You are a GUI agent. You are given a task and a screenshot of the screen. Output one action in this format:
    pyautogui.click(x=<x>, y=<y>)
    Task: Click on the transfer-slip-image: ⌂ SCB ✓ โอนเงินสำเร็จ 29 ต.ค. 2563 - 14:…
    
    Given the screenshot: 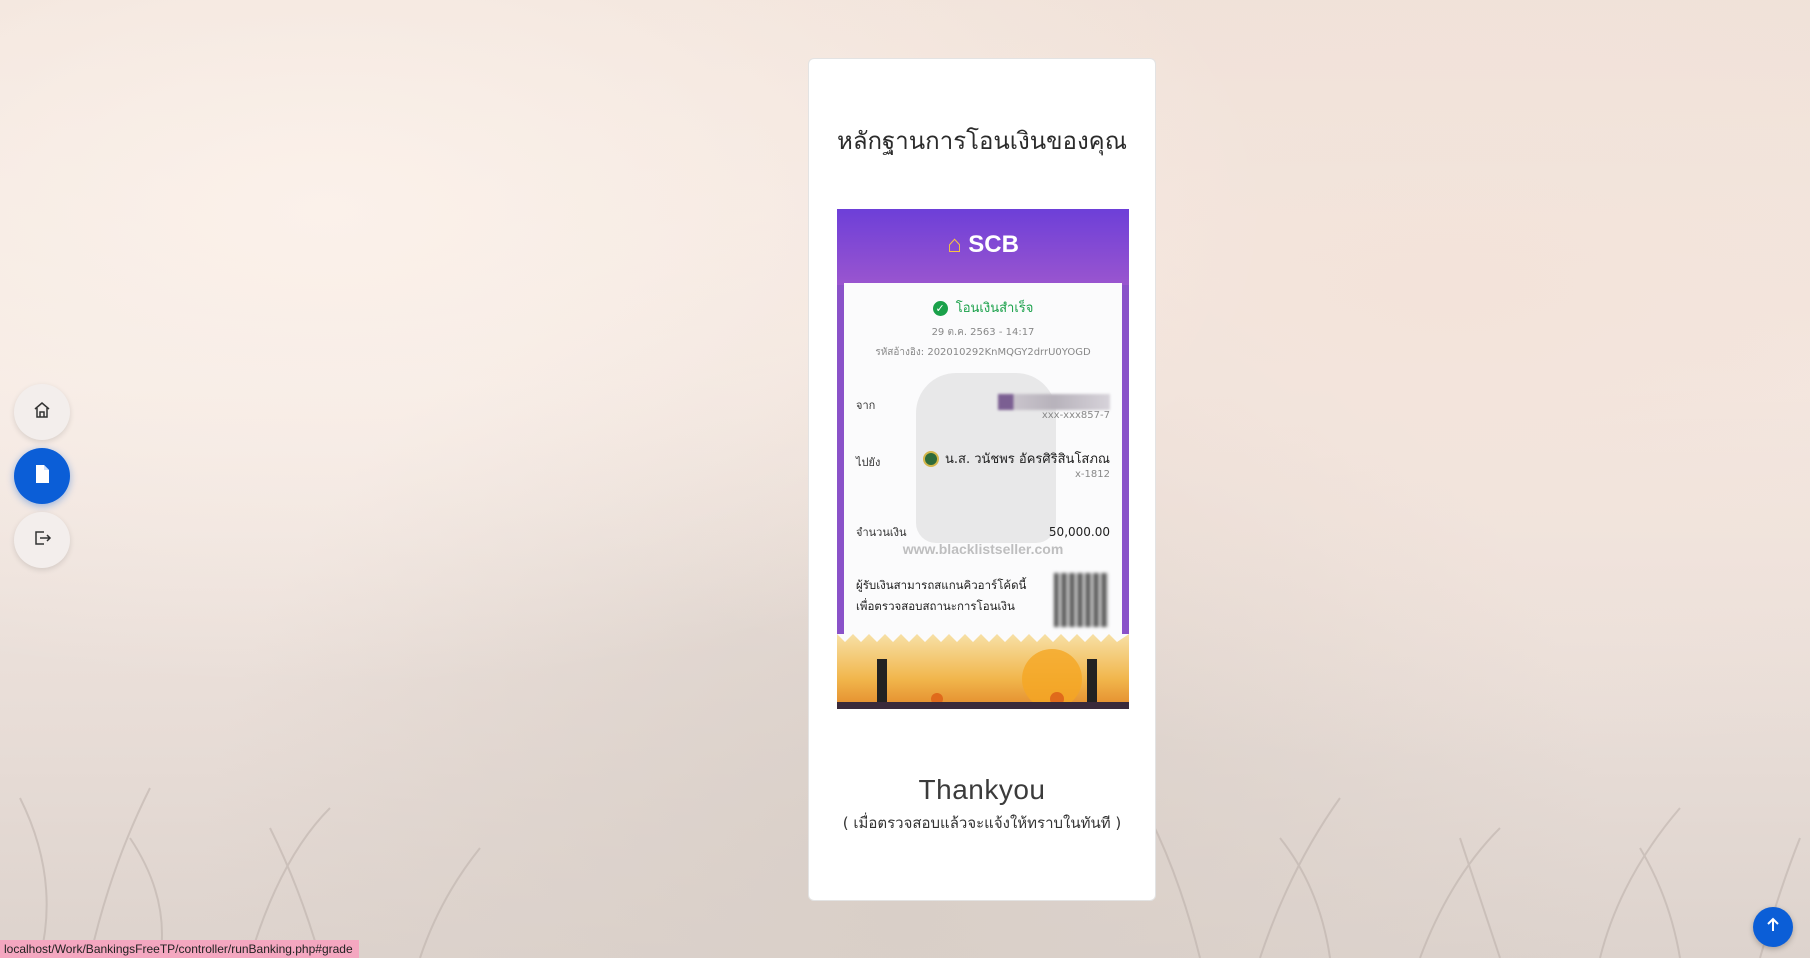 What is the action you would take?
    pyautogui.click(x=983, y=459)
    